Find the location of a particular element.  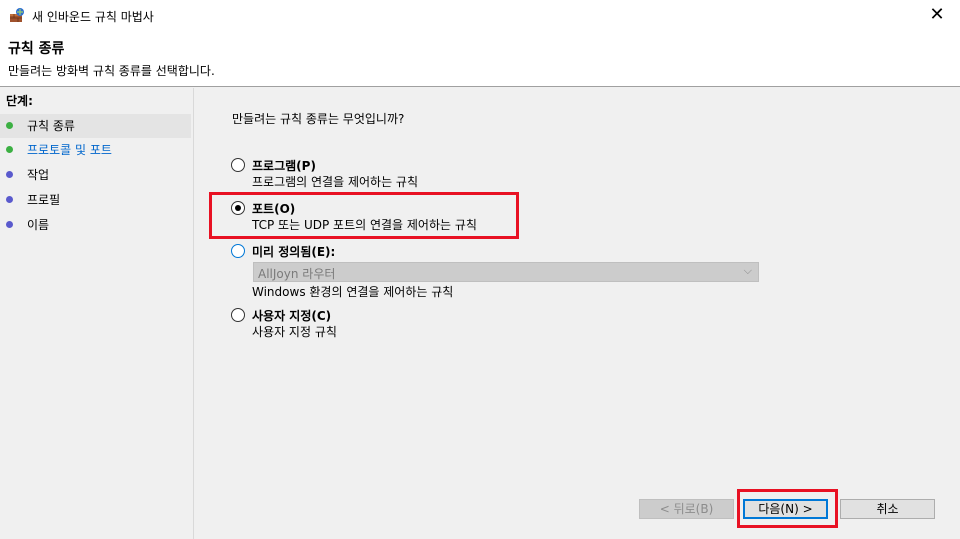

step-profile: 프로필 is located at coordinates (95, 200).